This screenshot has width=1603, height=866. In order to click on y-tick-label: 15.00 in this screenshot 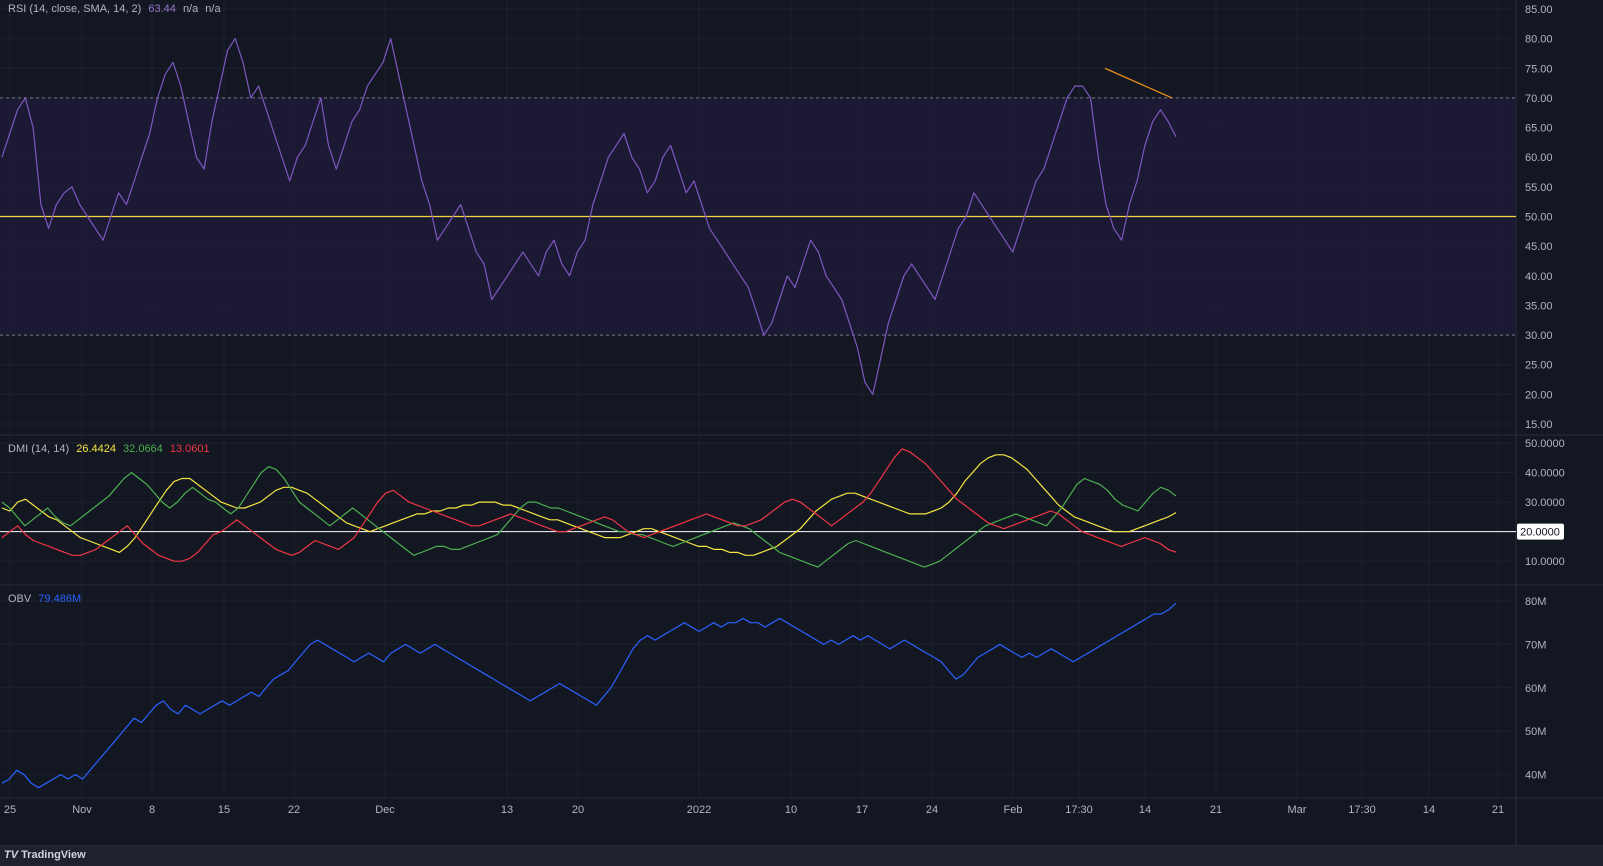, I will do `click(1539, 425)`.